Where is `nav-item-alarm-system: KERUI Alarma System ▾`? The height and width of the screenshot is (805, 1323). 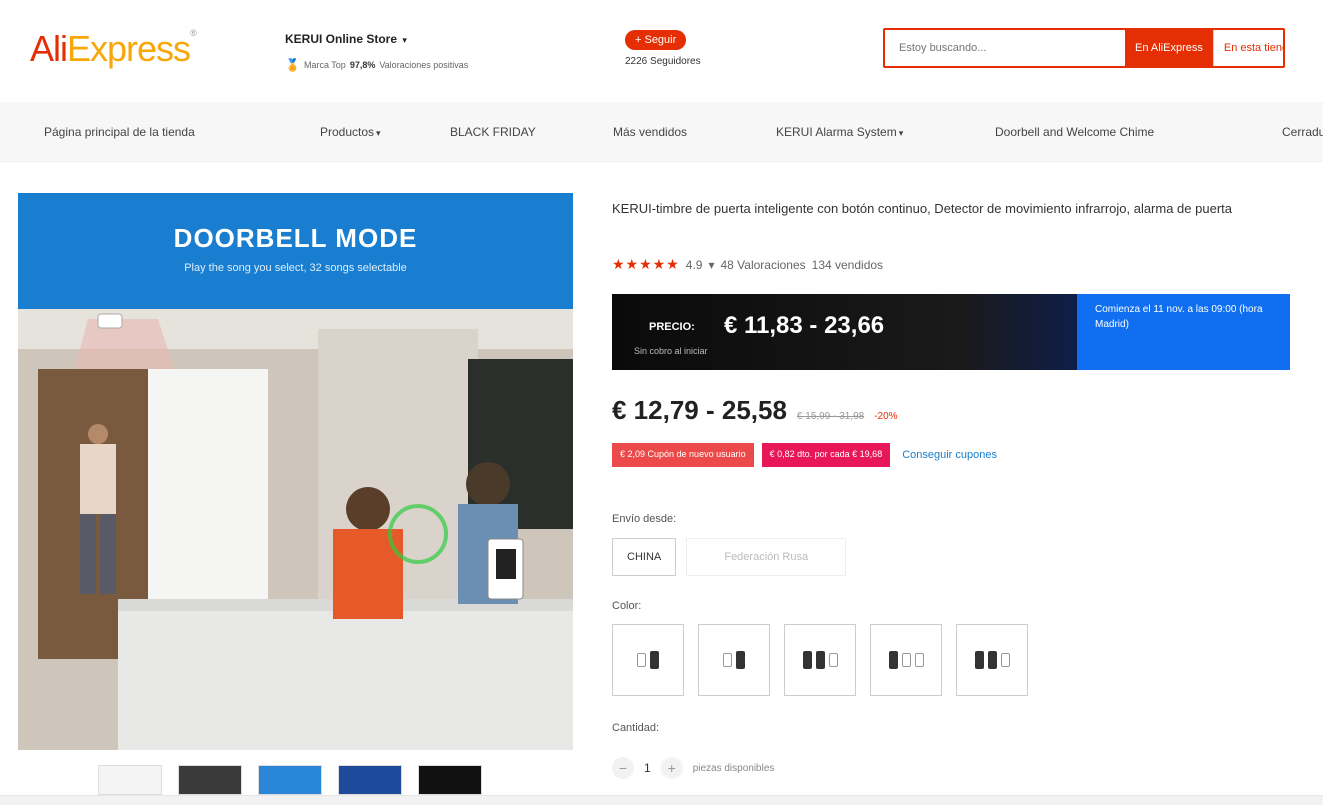
nav-item-alarm-system: KERUI Alarma System ▾ is located at coordinates (839, 132).